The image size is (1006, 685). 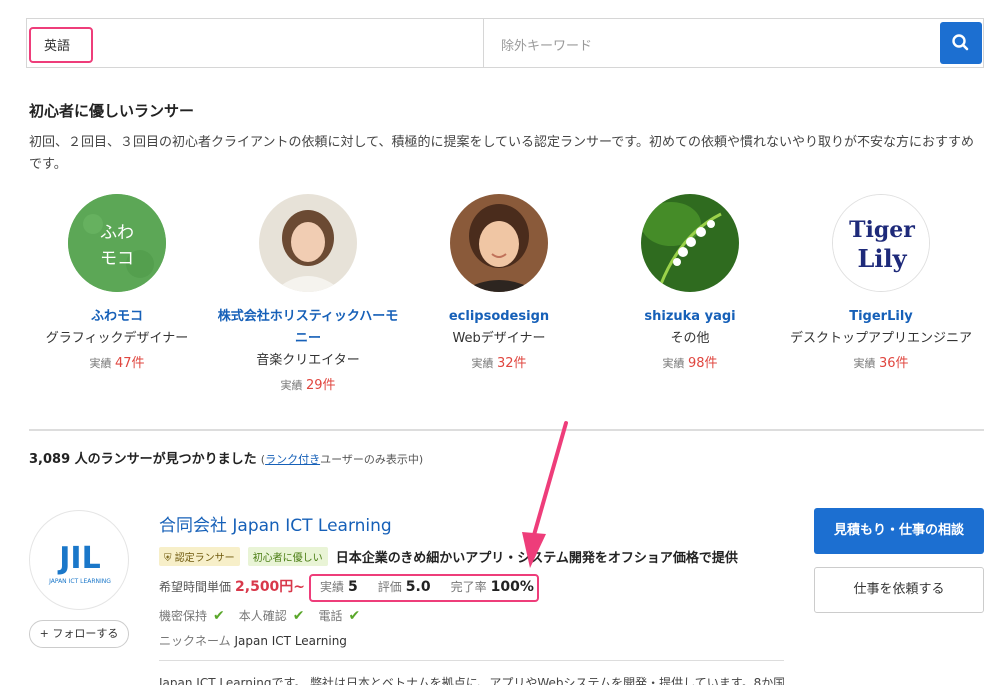 What do you see at coordinates (129, 363) in the screenshot?
I see `record-count: 47件` at bounding box center [129, 363].